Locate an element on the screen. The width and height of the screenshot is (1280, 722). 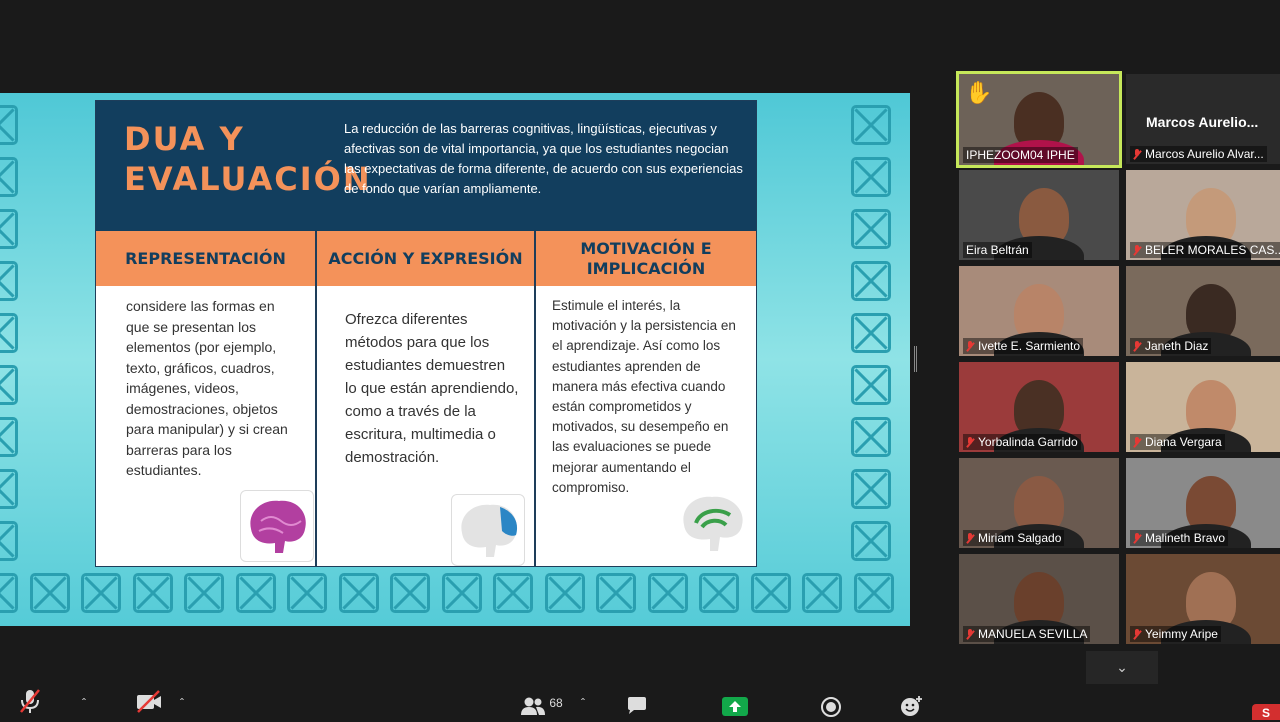
raised-hand-icon: ✋ is located at coordinates (979, 92).